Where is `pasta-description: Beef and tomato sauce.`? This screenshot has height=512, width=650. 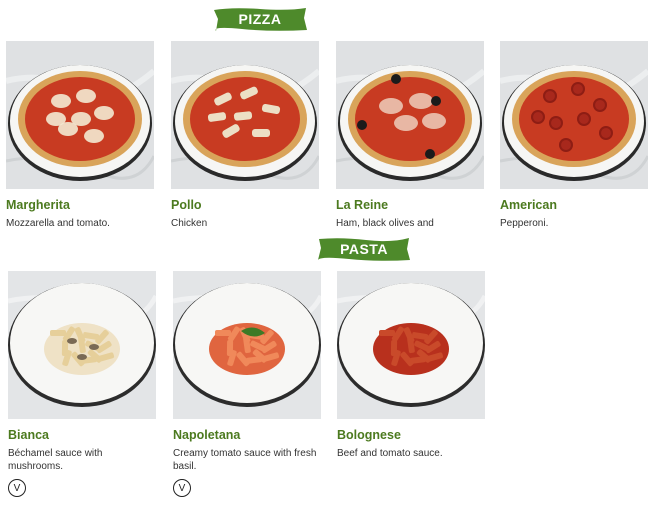
pasta-description: Beef and tomato sauce. is located at coordinates (390, 453).